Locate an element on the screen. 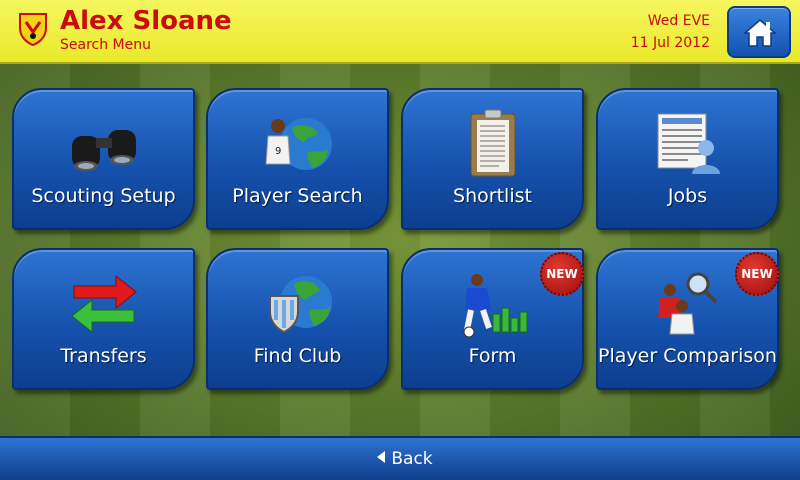  tile-player-comparison: NEW Player Comparison is located at coordinates (687, 319).